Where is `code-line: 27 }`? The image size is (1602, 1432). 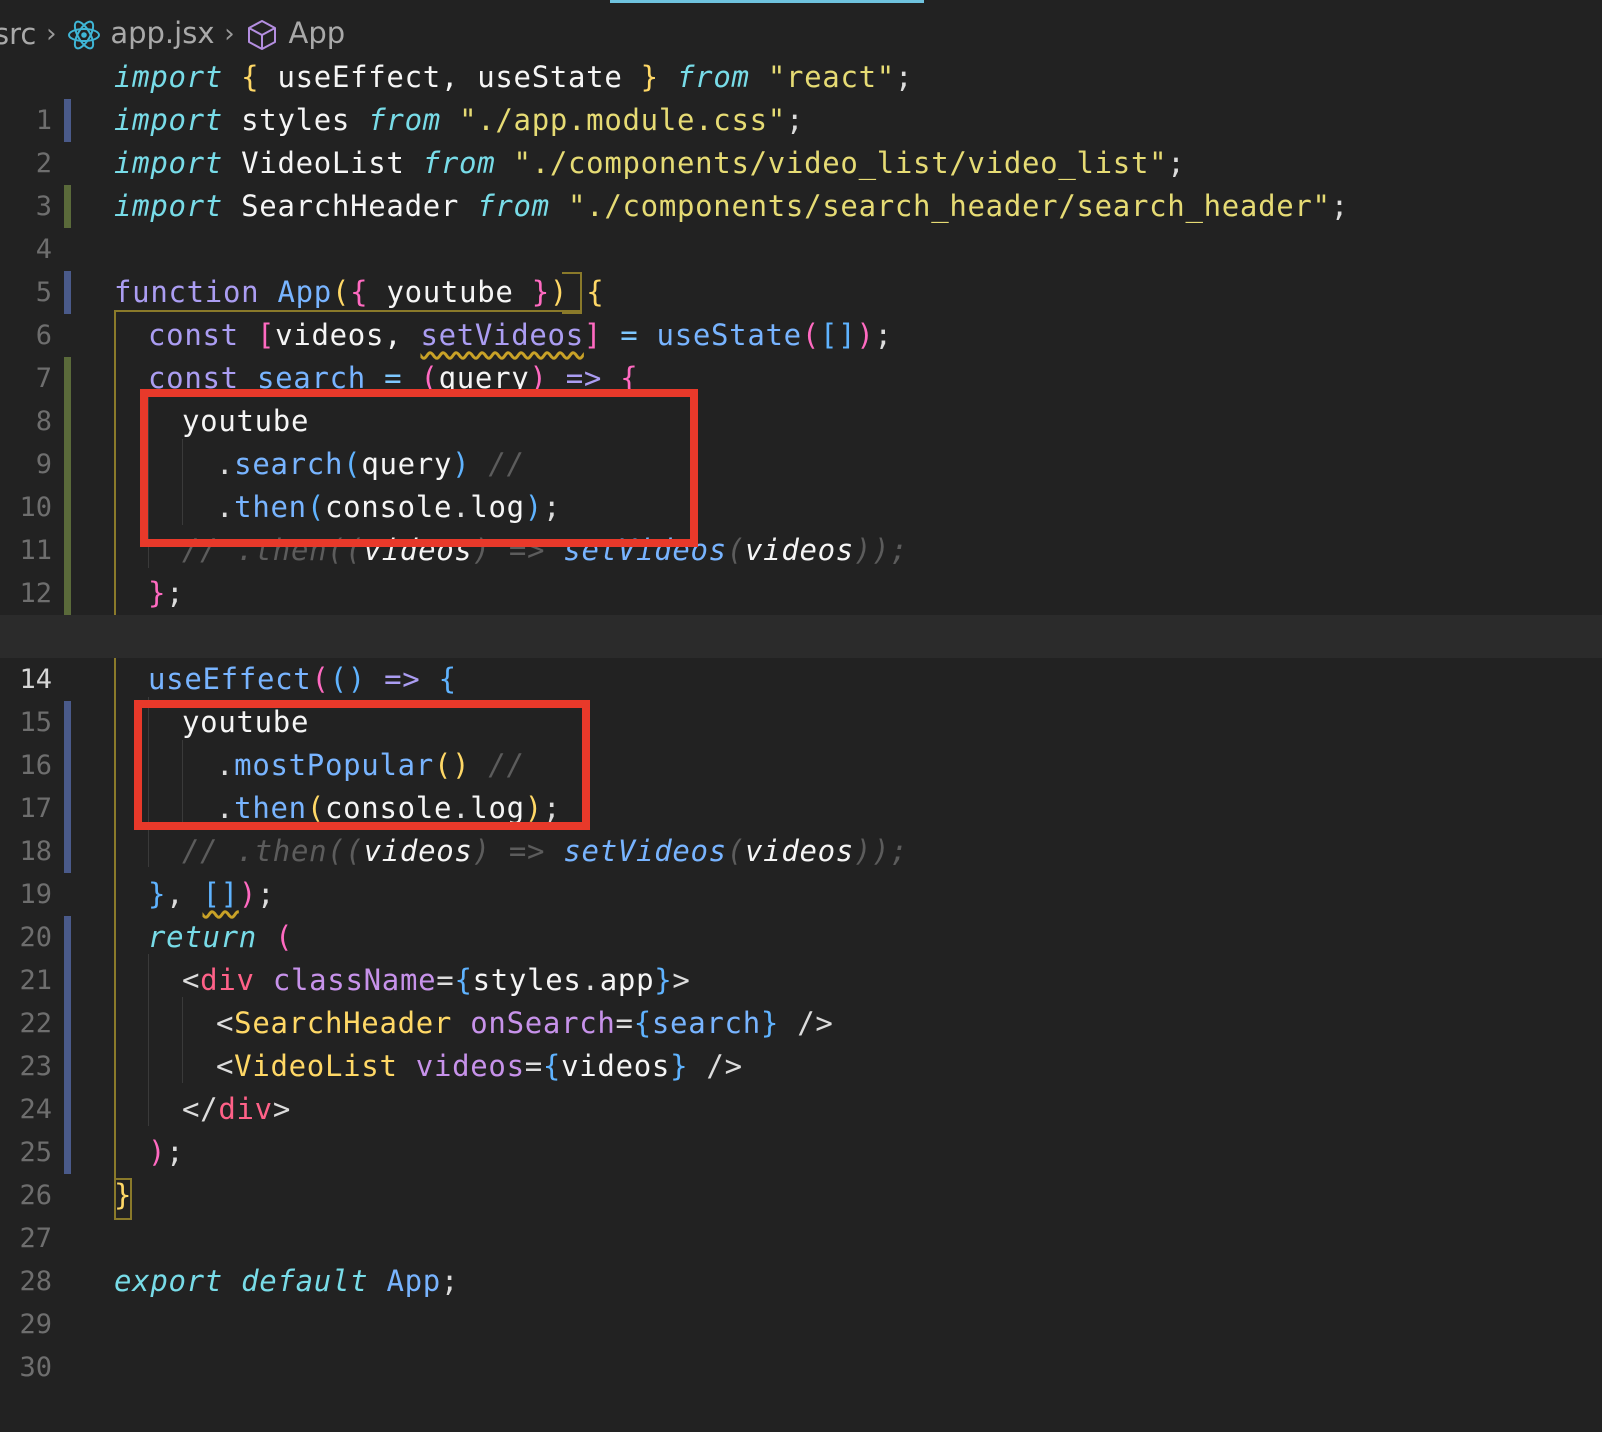
code-line: 27 } is located at coordinates (801, 1214).